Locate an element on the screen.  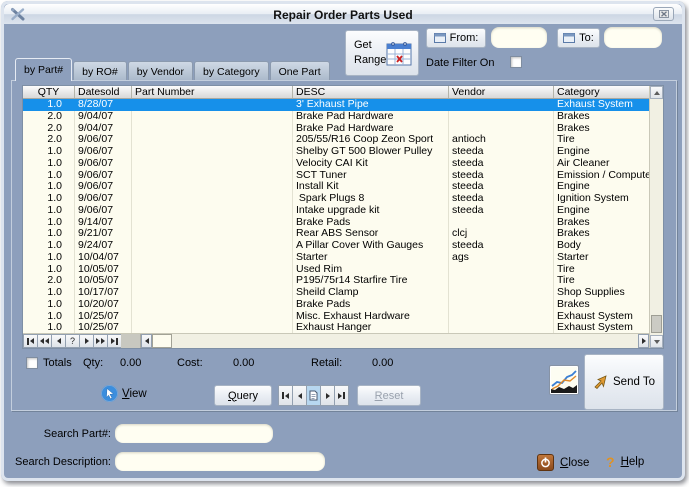
to-date-input is located at coordinates (633, 37).